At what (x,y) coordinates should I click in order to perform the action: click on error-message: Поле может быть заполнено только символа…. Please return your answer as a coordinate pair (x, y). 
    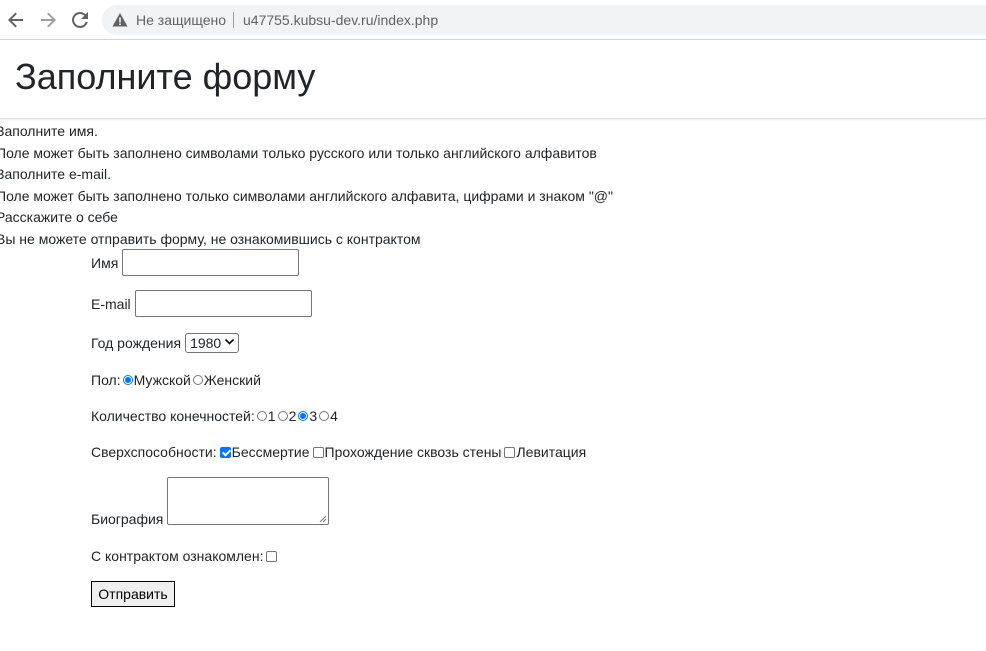
    Looking at the image, I should click on (306, 195).